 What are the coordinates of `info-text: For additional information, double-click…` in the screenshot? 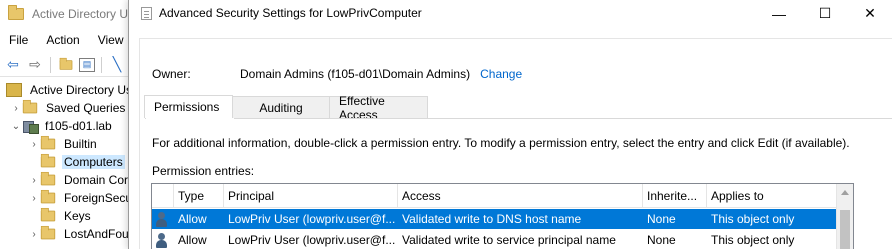 It's located at (501, 143).